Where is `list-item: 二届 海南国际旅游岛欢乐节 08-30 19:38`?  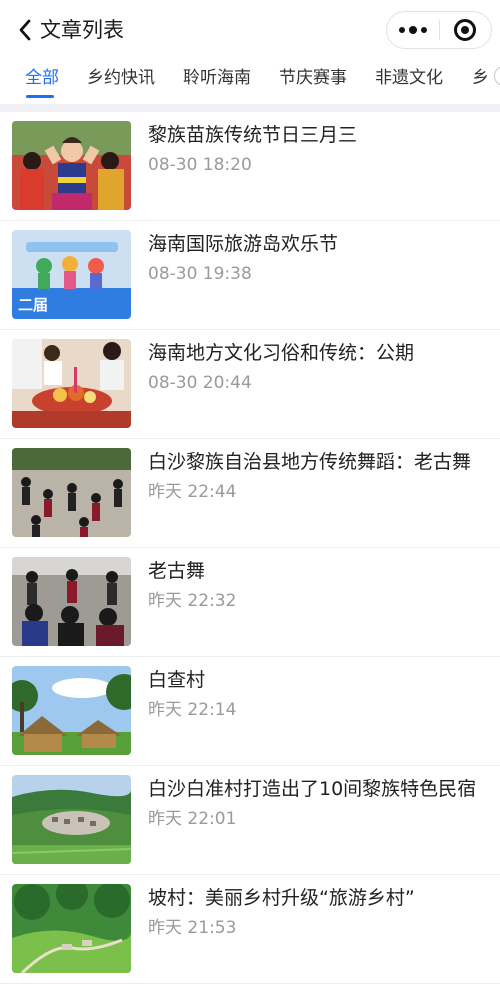
list-item: 二届 海南国际旅游岛欢乐节 08-30 19:38 is located at coordinates (250, 275).